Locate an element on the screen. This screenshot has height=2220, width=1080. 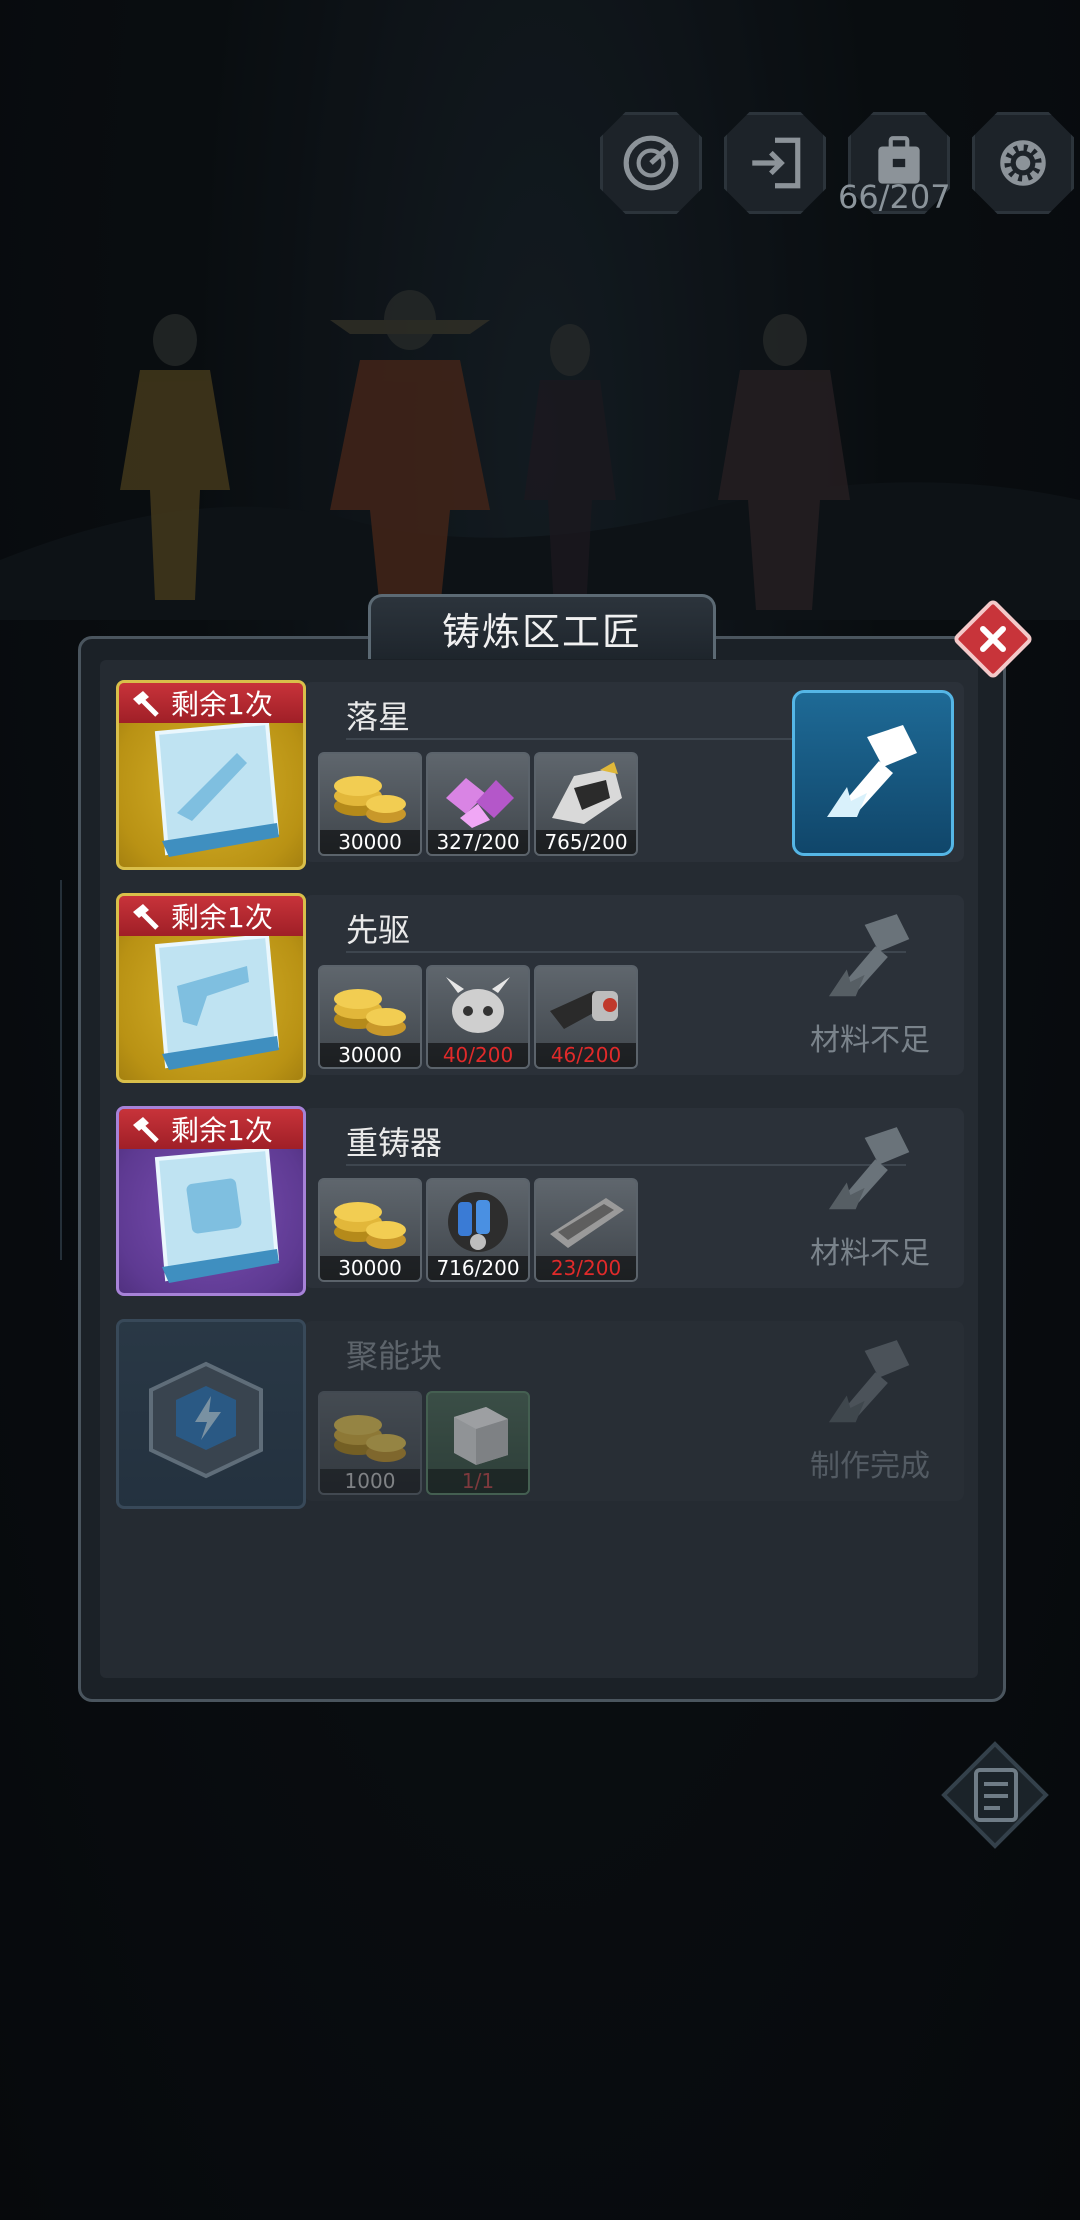
material-slot: 1/1 is located at coordinates (478, 1443).